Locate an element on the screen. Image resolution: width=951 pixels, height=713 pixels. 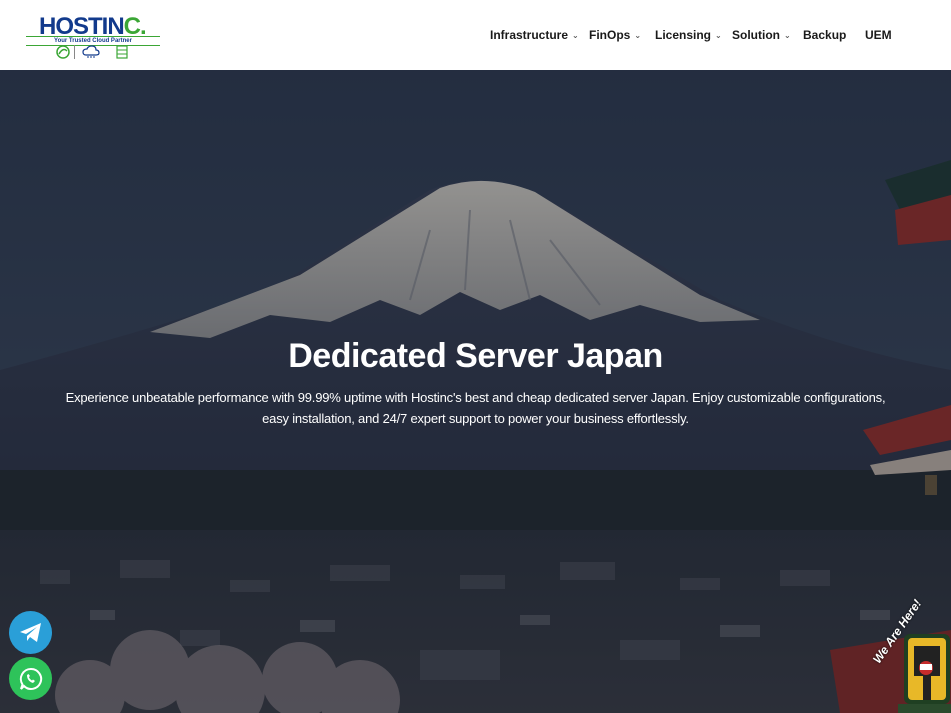
nav-finops: FinOps ⌄ is located at coordinates (615, 35).